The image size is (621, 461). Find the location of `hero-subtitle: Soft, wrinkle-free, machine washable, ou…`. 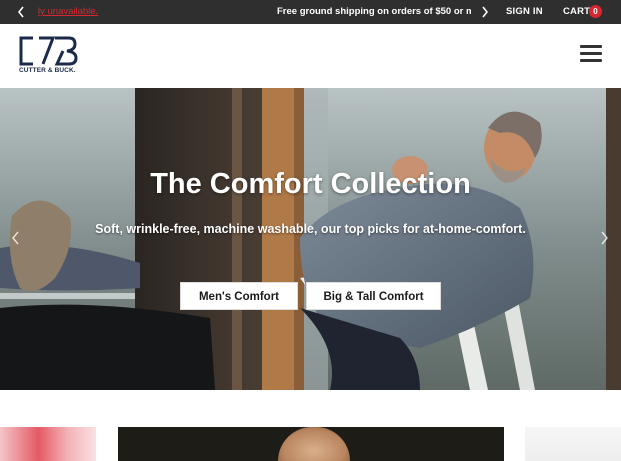

hero-subtitle: Soft, wrinkle-free, machine washable, ou… is located at coordinates (310, 229).